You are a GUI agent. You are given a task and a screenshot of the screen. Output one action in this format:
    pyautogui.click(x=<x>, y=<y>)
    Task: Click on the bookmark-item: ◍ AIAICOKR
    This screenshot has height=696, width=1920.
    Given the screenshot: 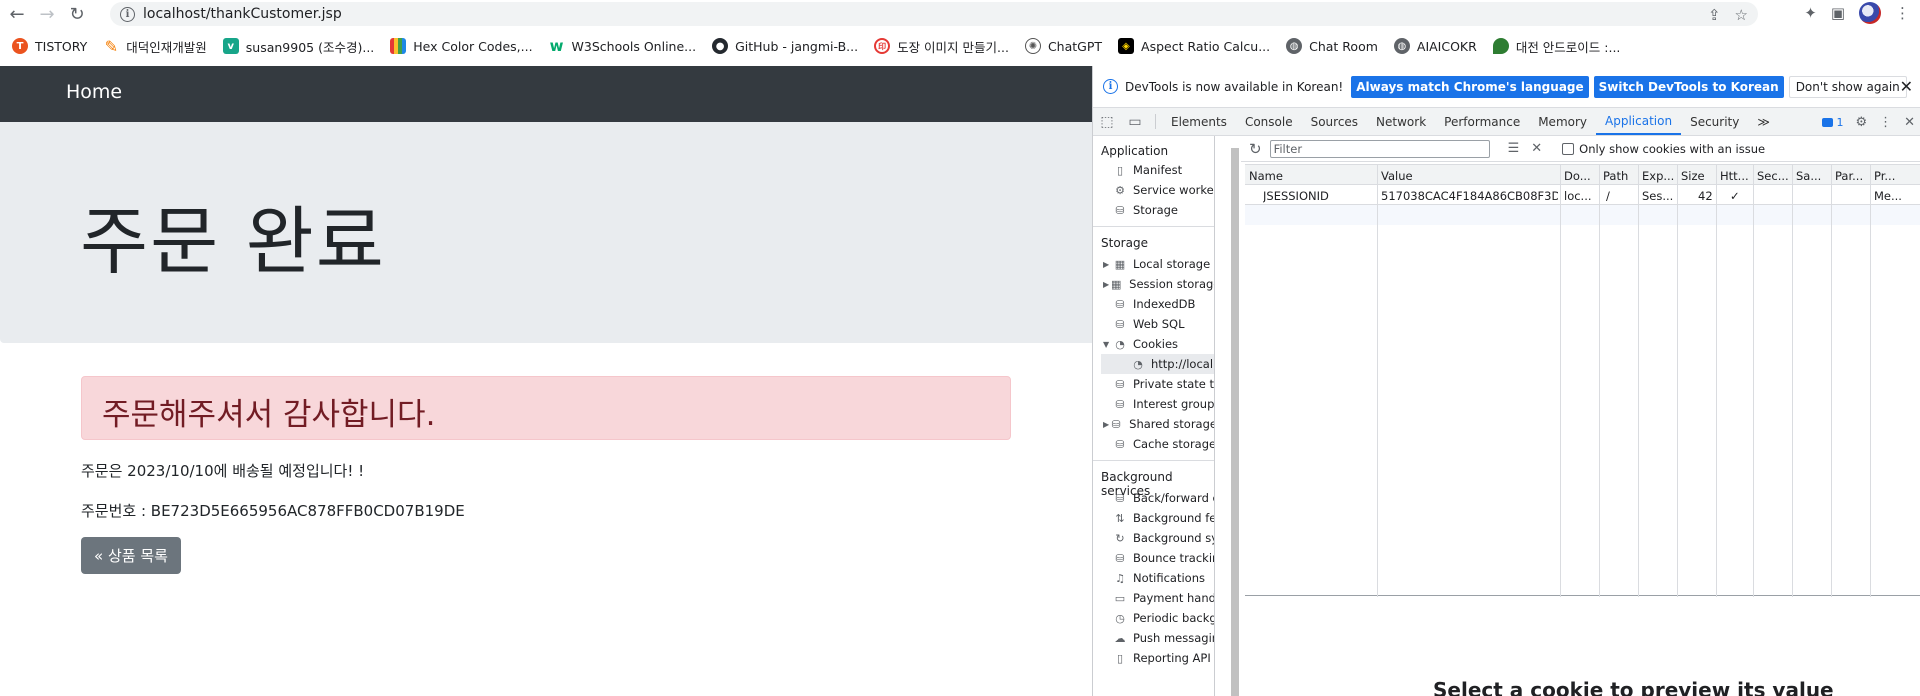 What is the action you would take?
    pyautogui.click(x=1435, y=46)
    